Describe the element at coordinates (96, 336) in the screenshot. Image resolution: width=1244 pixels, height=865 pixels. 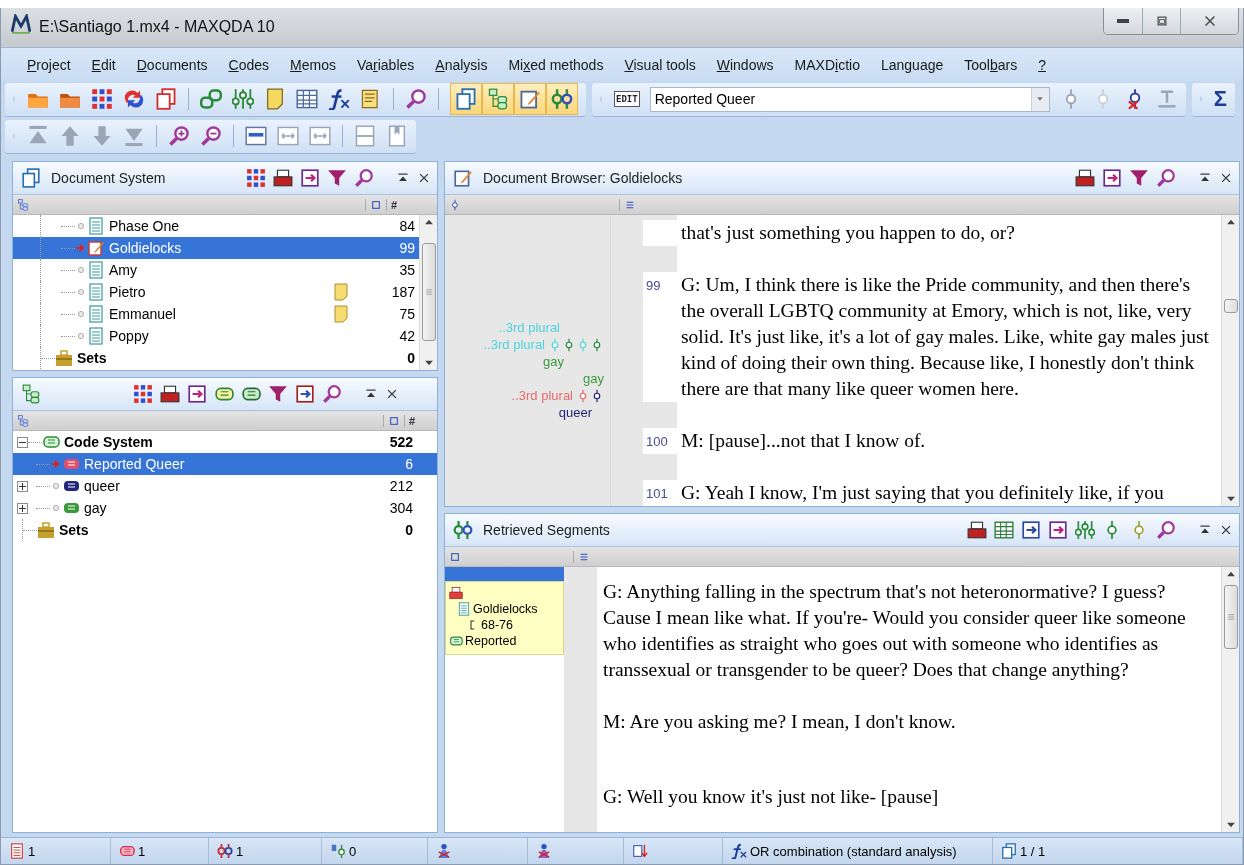
I see `document-icon` at that location.